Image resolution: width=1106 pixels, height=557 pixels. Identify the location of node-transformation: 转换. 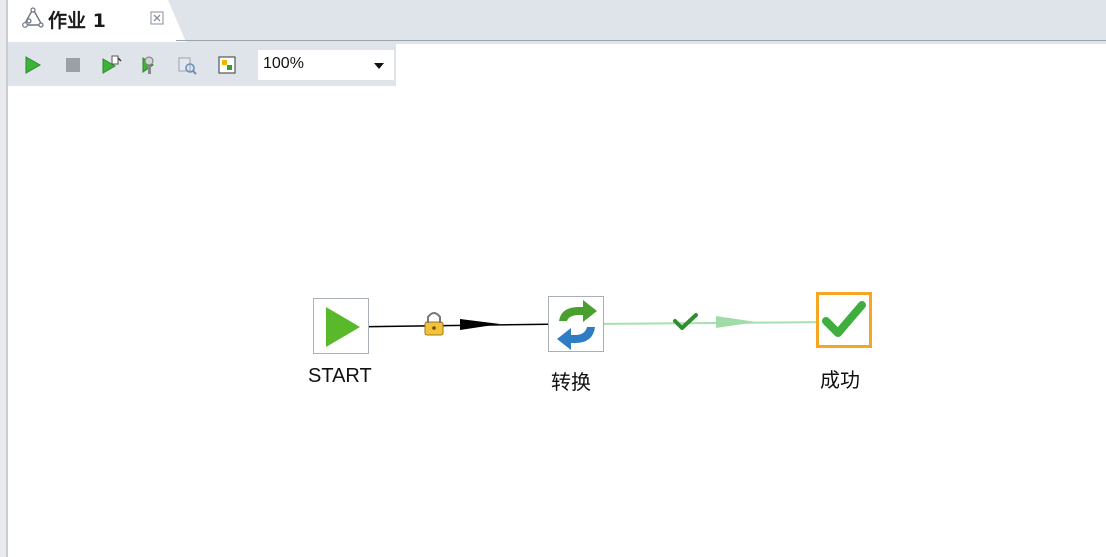
(578, 345).